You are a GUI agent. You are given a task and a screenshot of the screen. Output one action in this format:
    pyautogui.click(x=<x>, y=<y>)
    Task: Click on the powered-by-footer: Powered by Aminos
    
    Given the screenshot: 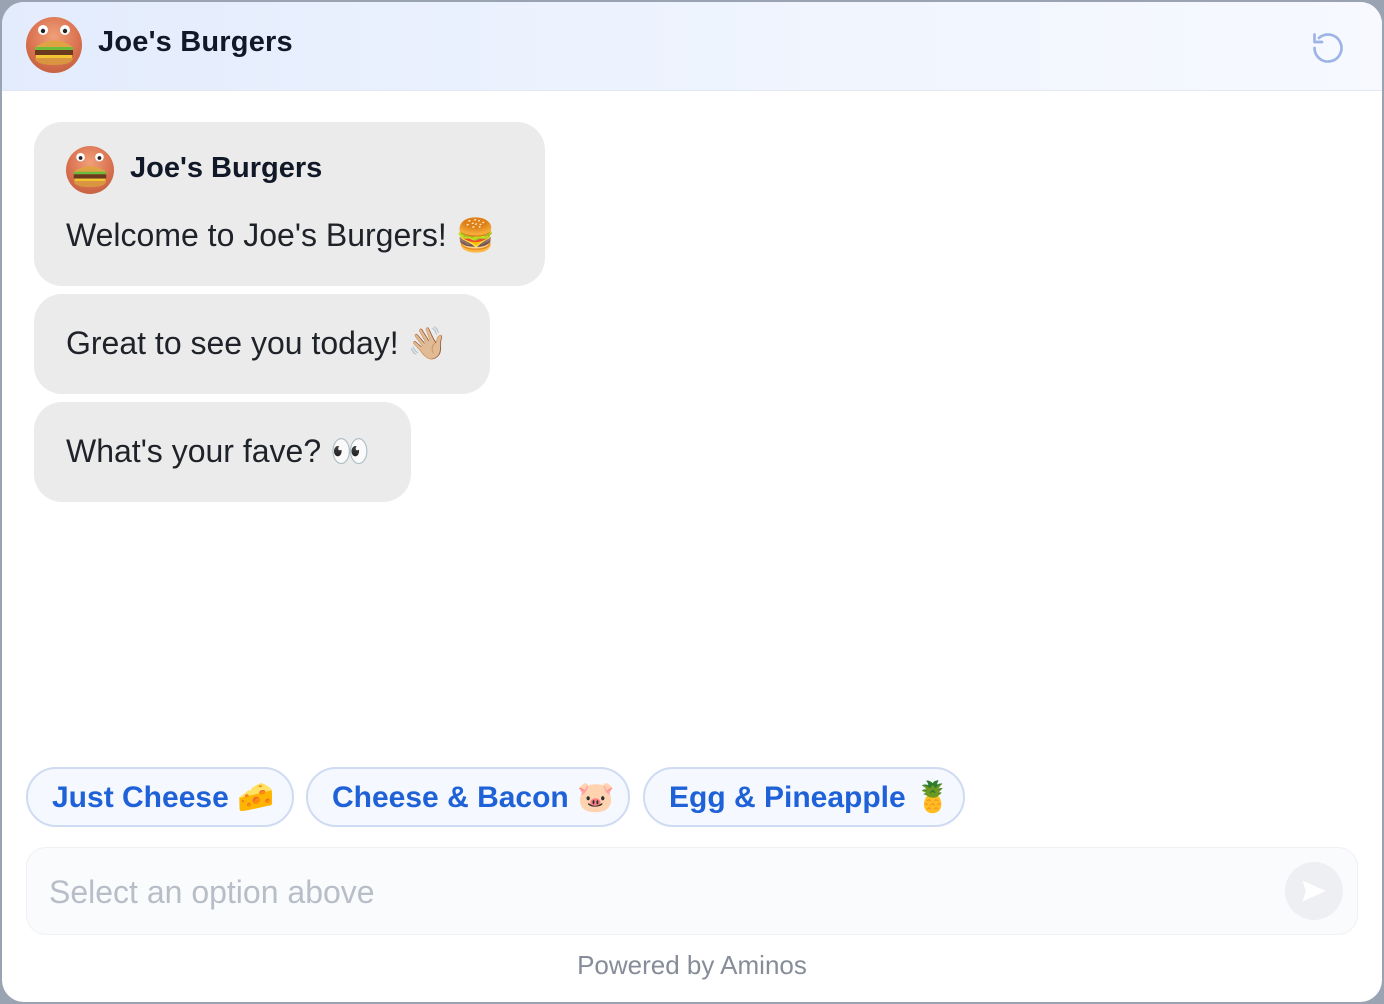 What is the action you would take?
    pyautogui.click(x=692, y=965)
    